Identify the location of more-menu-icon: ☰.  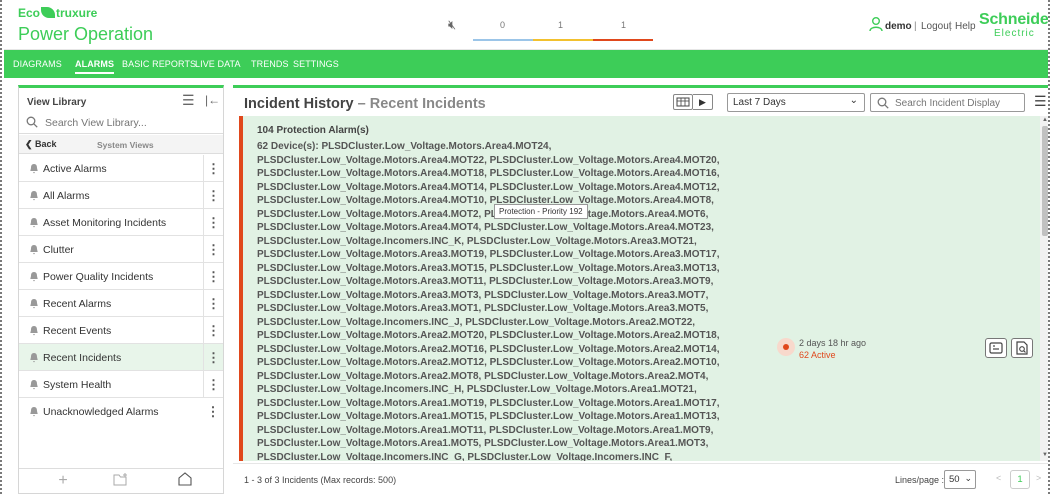
(1040, 101).